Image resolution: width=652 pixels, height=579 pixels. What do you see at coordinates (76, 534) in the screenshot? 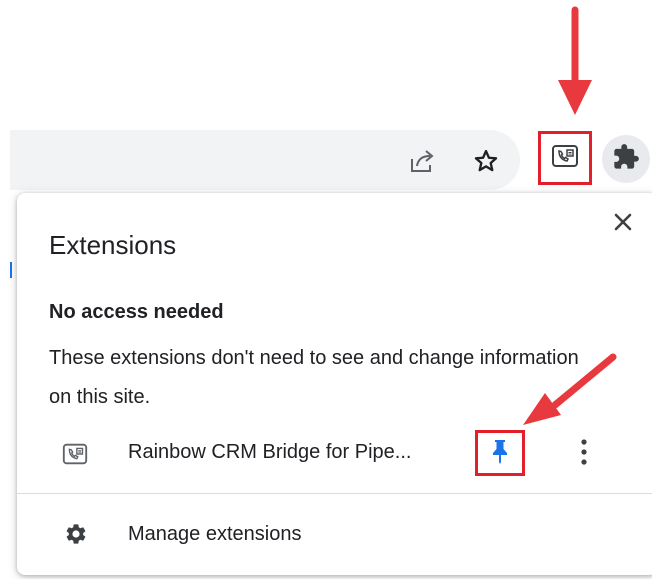
I see `gear-icon` at bounding box center [76, 534].